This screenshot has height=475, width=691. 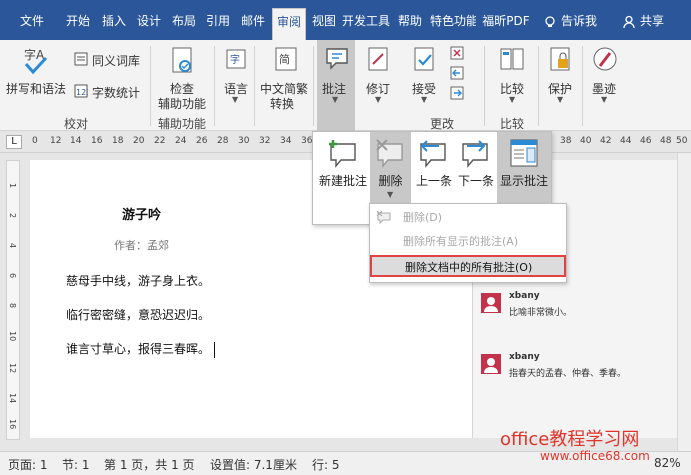 What do you see at coordinates (541, 313) in the screenshot?
I see `comment-text: 比喻非常微小。` at bounding box center [541, 313].